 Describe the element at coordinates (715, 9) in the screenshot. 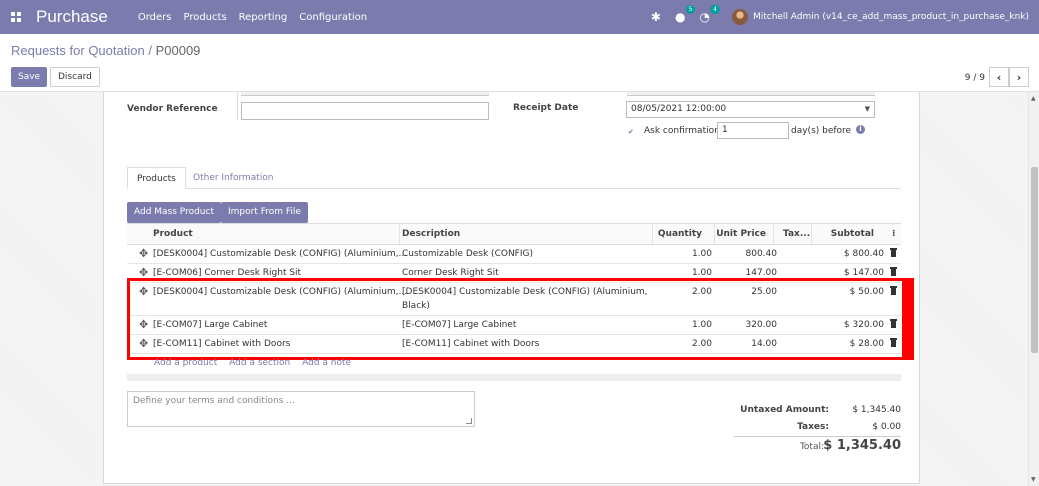

I see `activity-badge: 4` at that location.